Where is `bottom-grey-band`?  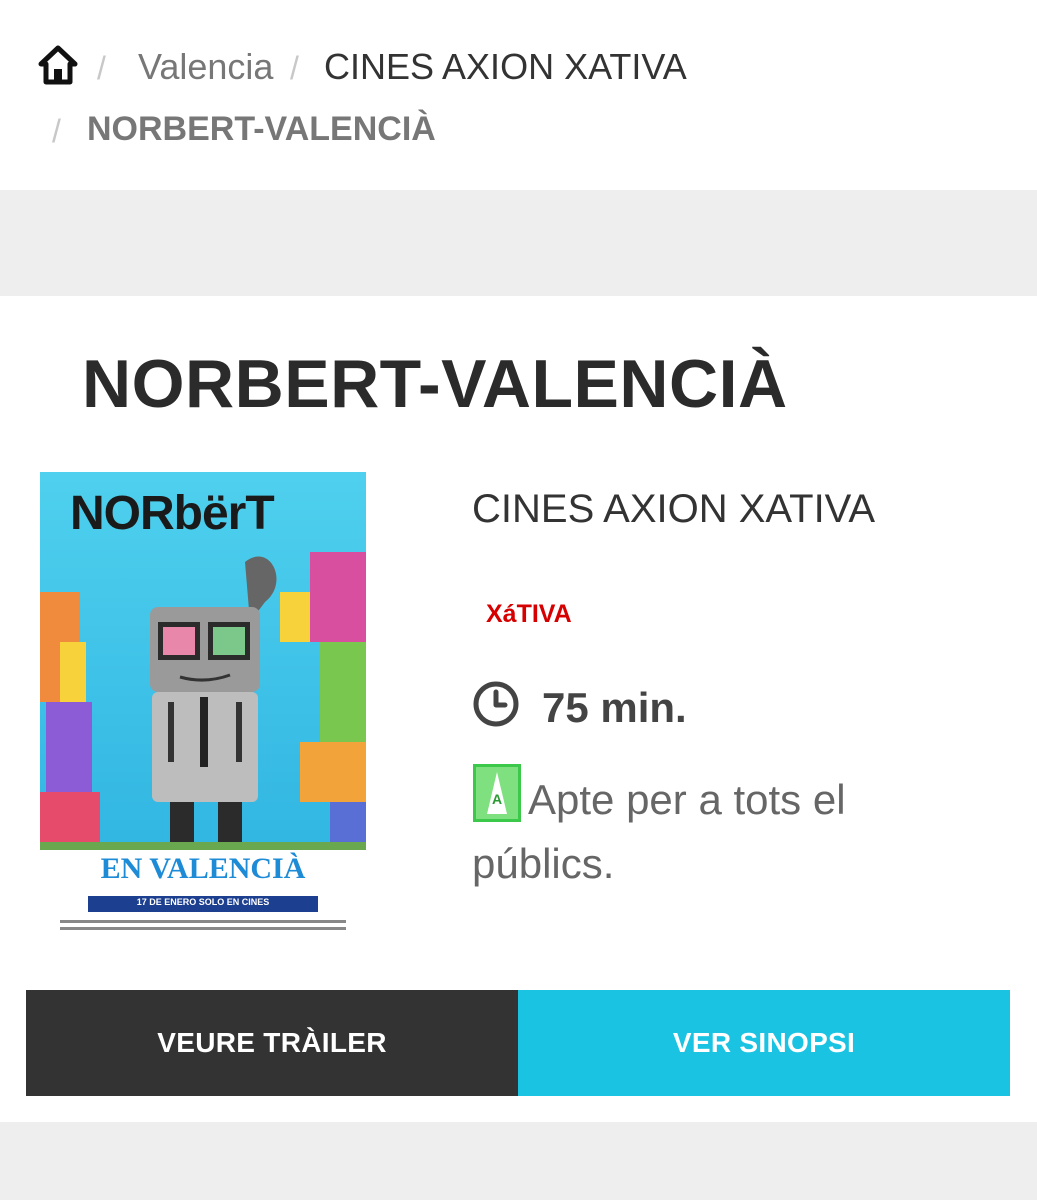
bottom-grey-band is located at coordinates (518, 1161).